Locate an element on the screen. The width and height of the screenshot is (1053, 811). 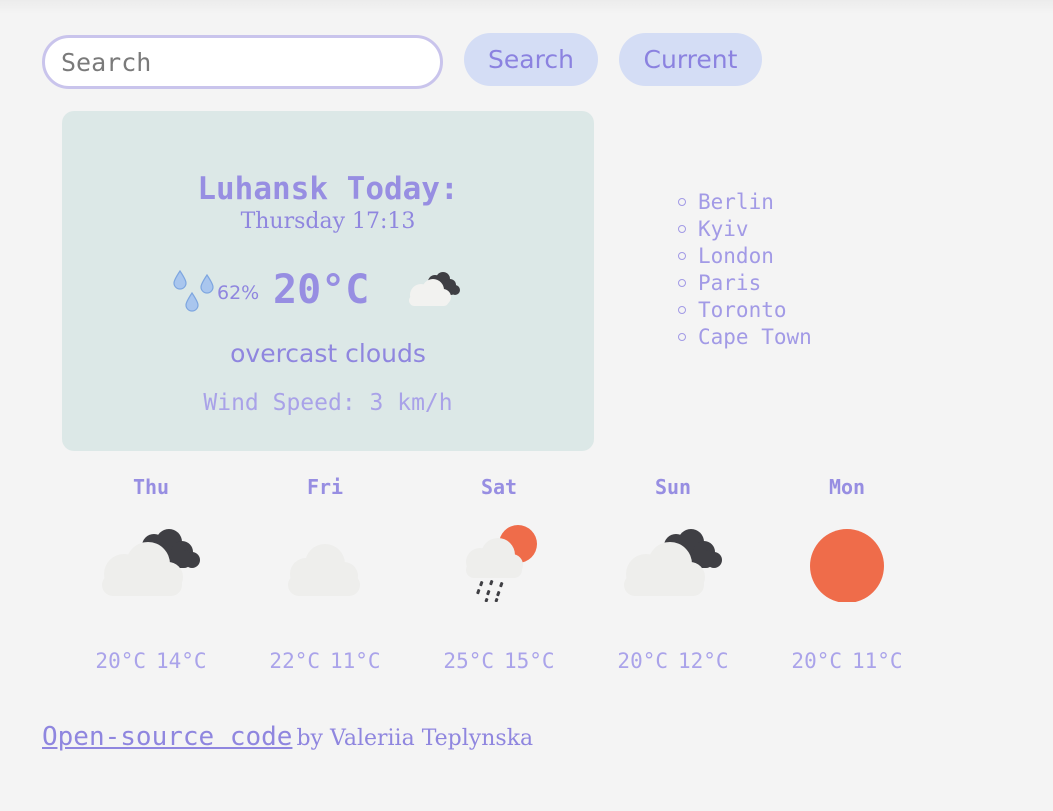
forecast-day: Sun 20°C 12°C is located at coordinates (673, 574).